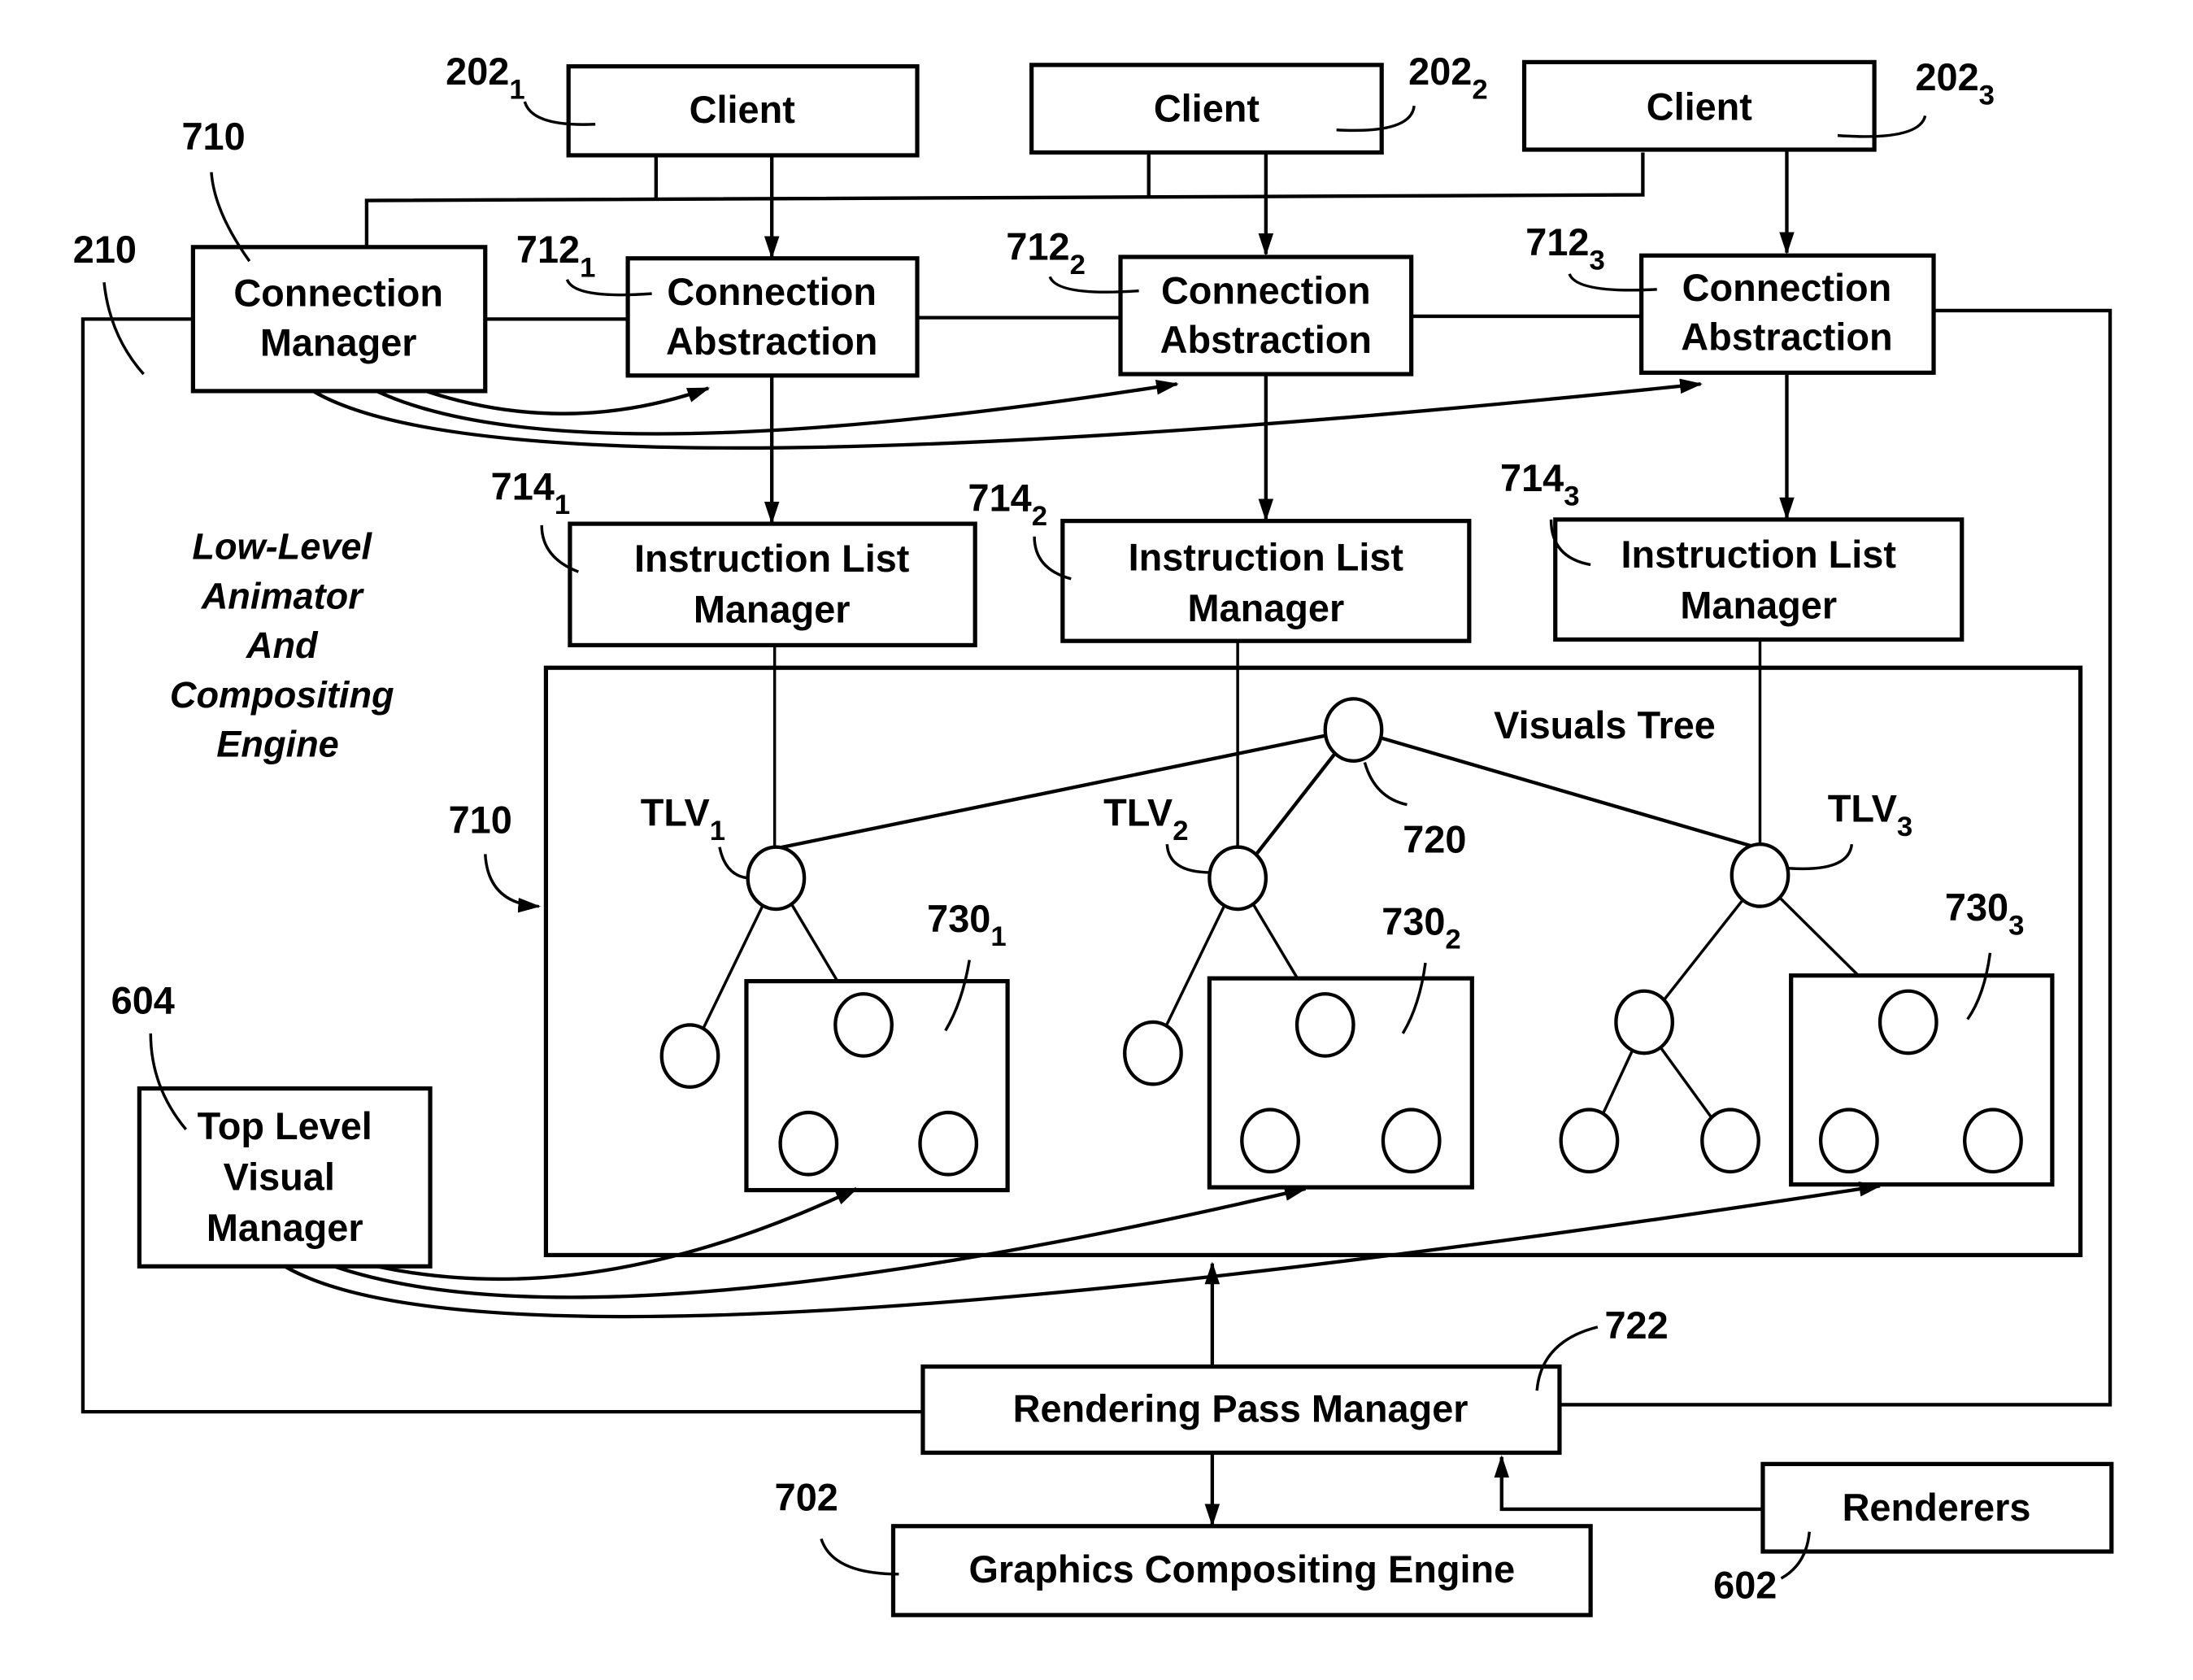 This screenshot has height=1680, width=2193. What do you see at coordinates (1448, 77) in the screenshot?
I see `ref-202-2: 2022` at bounding box center [1448, 77].